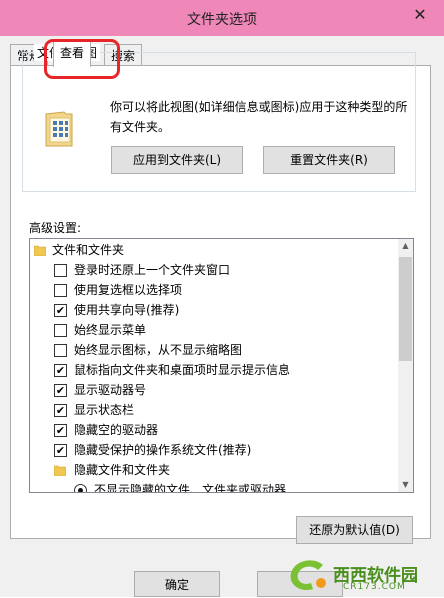  What do you see at coordinates (405, 365) in the screenshot?
I see `tree-scrollbar: ▲ ▼` at bounding box center [405, 365].